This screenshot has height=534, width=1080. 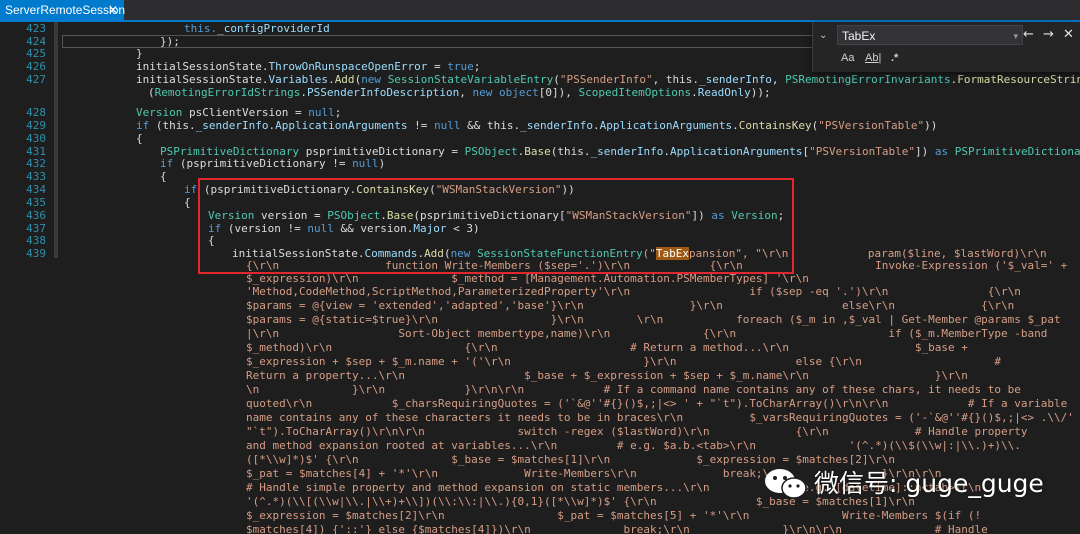 What do you see at coordinates (540, 11) in the screenshot?
I see `tab-bar: ServerRemoteSession ✕` at bounding box center [540, 11].